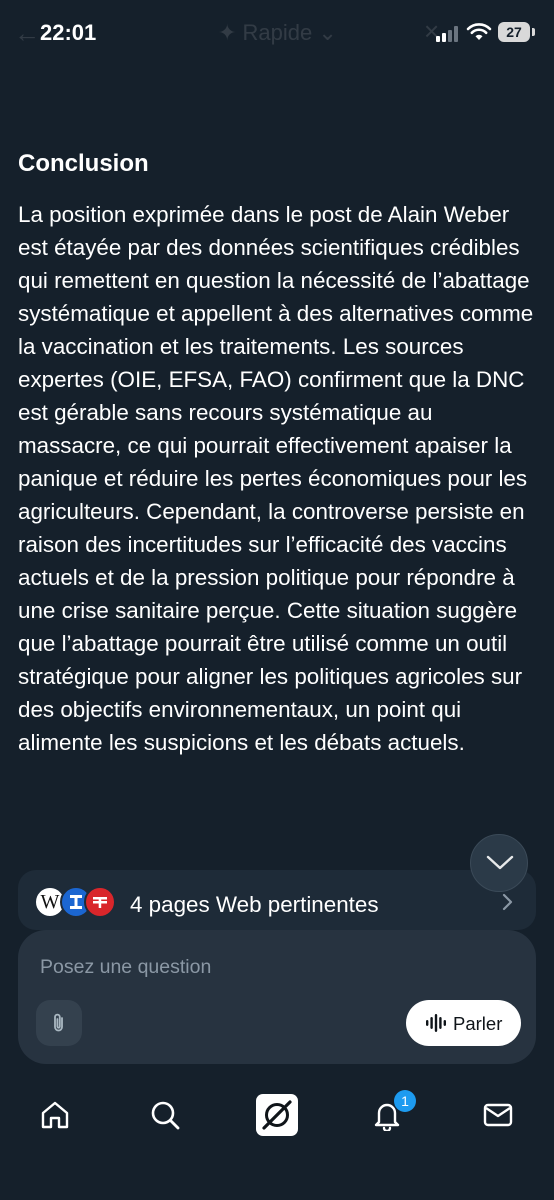 The image size is (554, 1200). Describe the element at coordinates (514, 32) in the screenshot. I see `battery-indicator: 27` at that location.